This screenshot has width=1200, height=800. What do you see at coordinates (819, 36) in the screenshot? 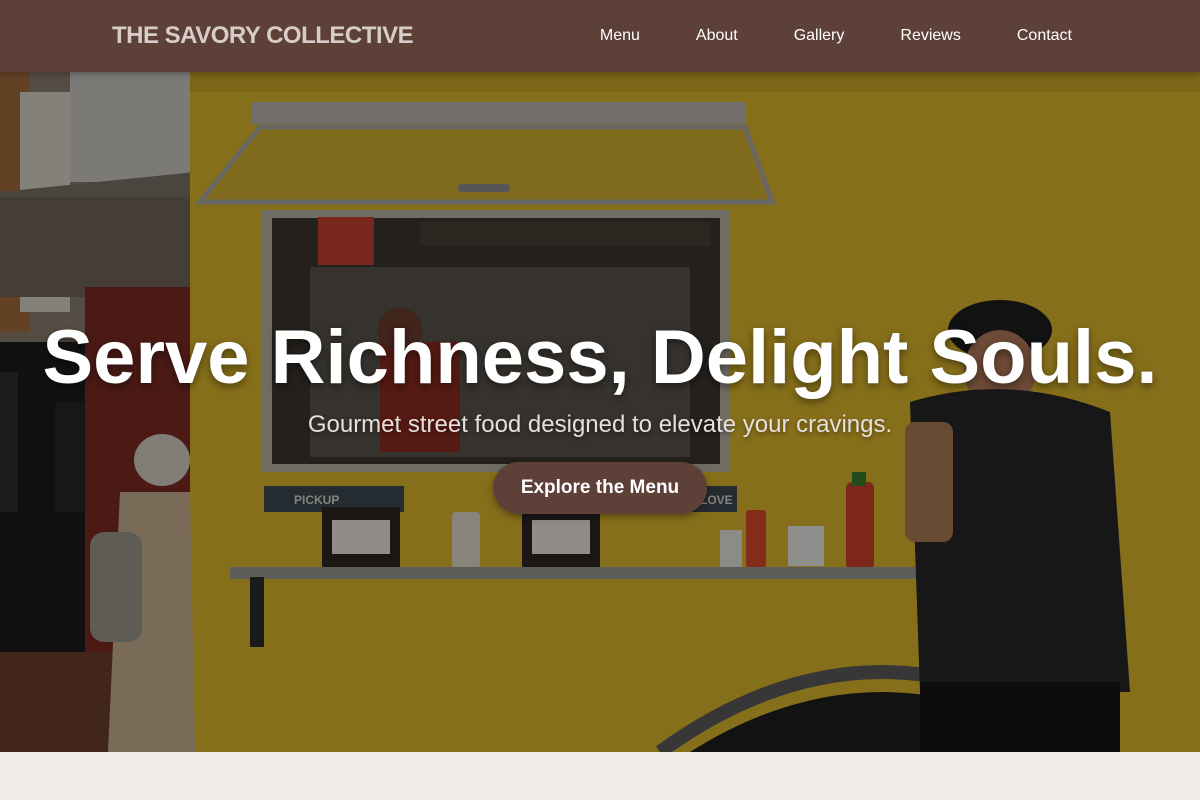
I see `nav-link-gallery: Gallery` at bounding box center [819, 36].